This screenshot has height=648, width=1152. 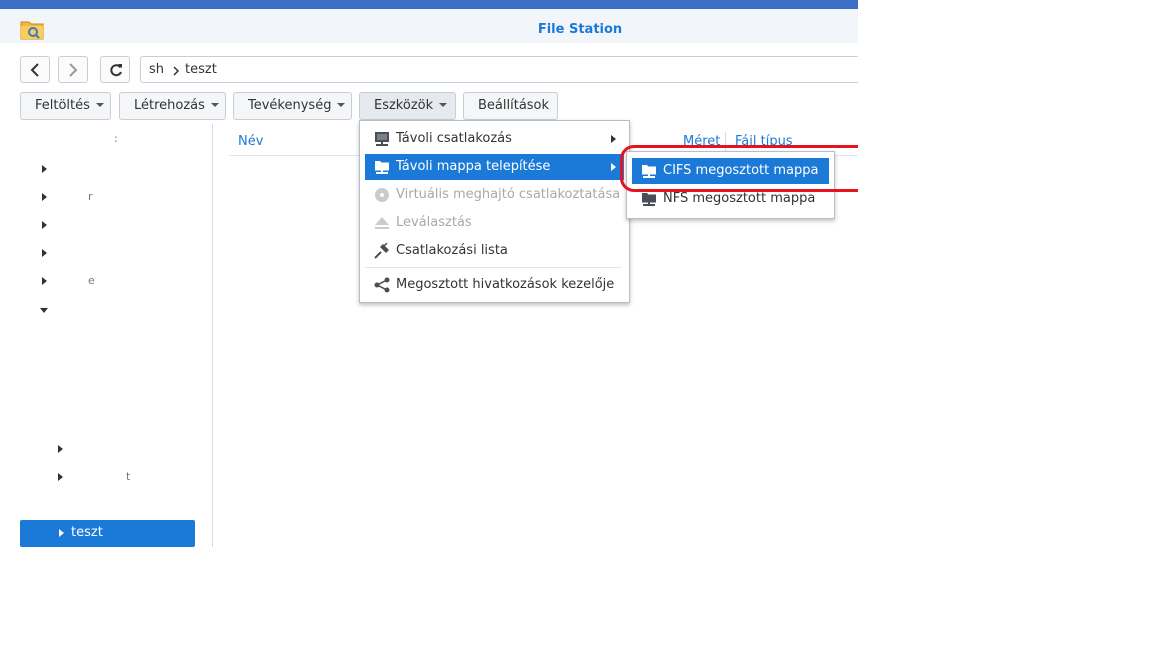 I want to click on upload-button: Feltöltés, so click(x=65, y=106).